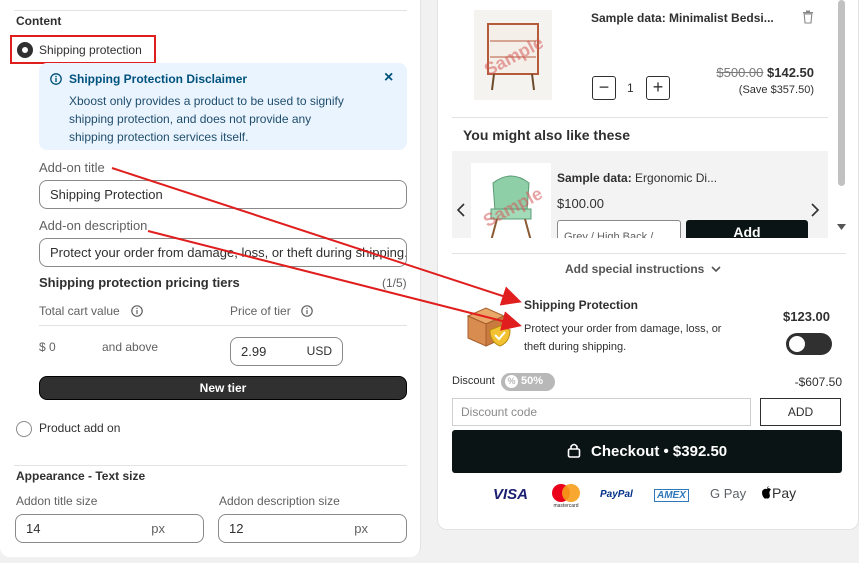  I want to click on apple-icon, so click(766, 492).